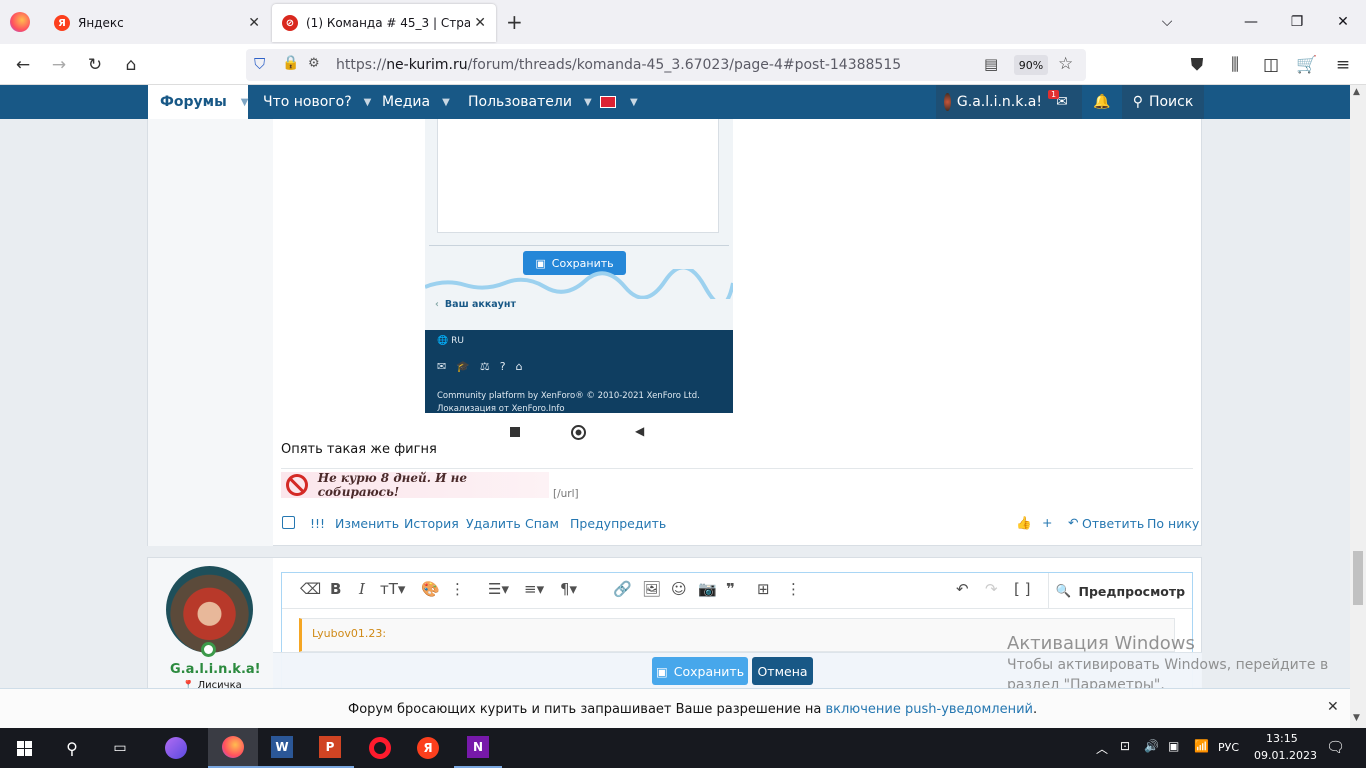 The image size is (1366, 768). Describe the element at coordinates (1251, 22) in the screenshot. I see `minimize-button: —` at that location.